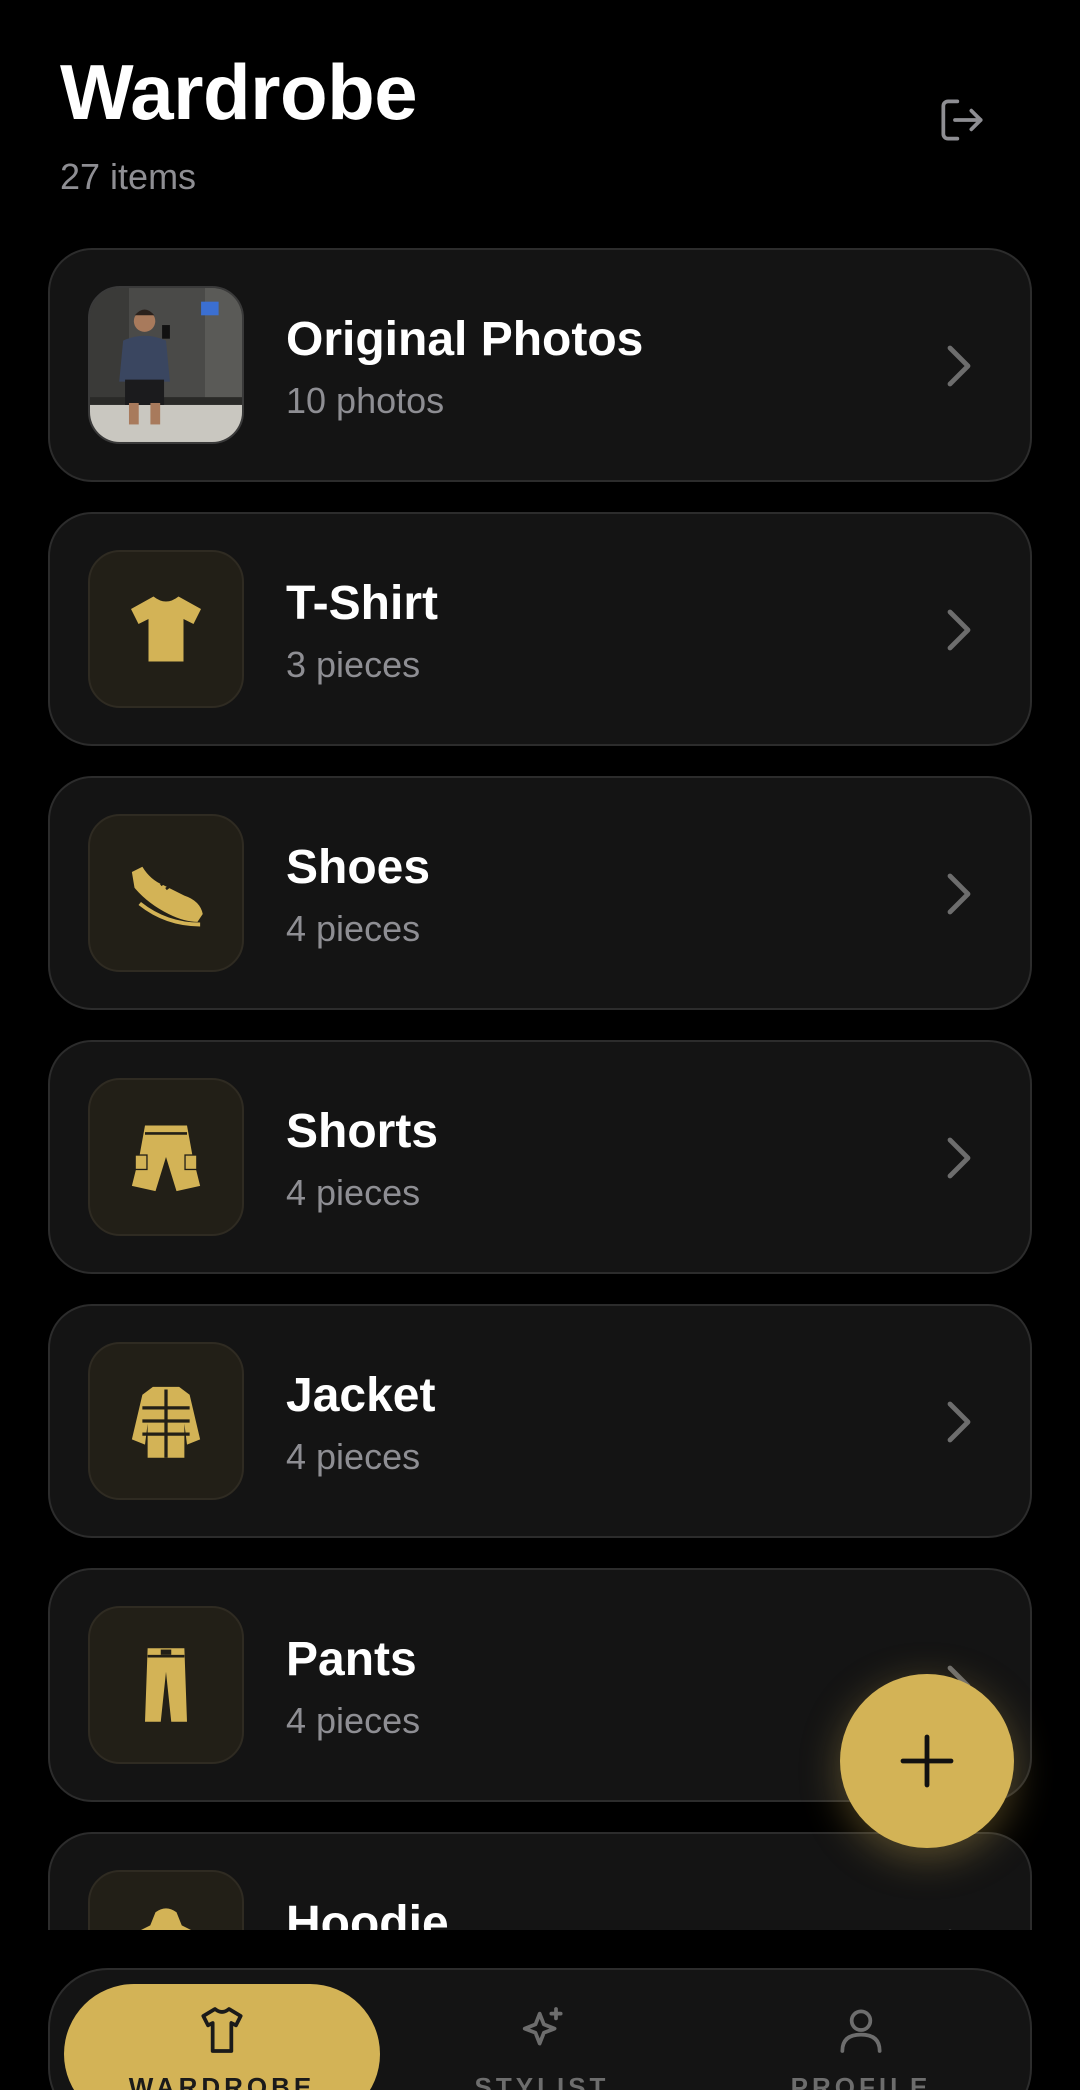 This screenshot has width=1080, height=2090. Describe the element at coordinates (353, 664) in the screenshot. I see `category-count: 3 pieces` at that location.